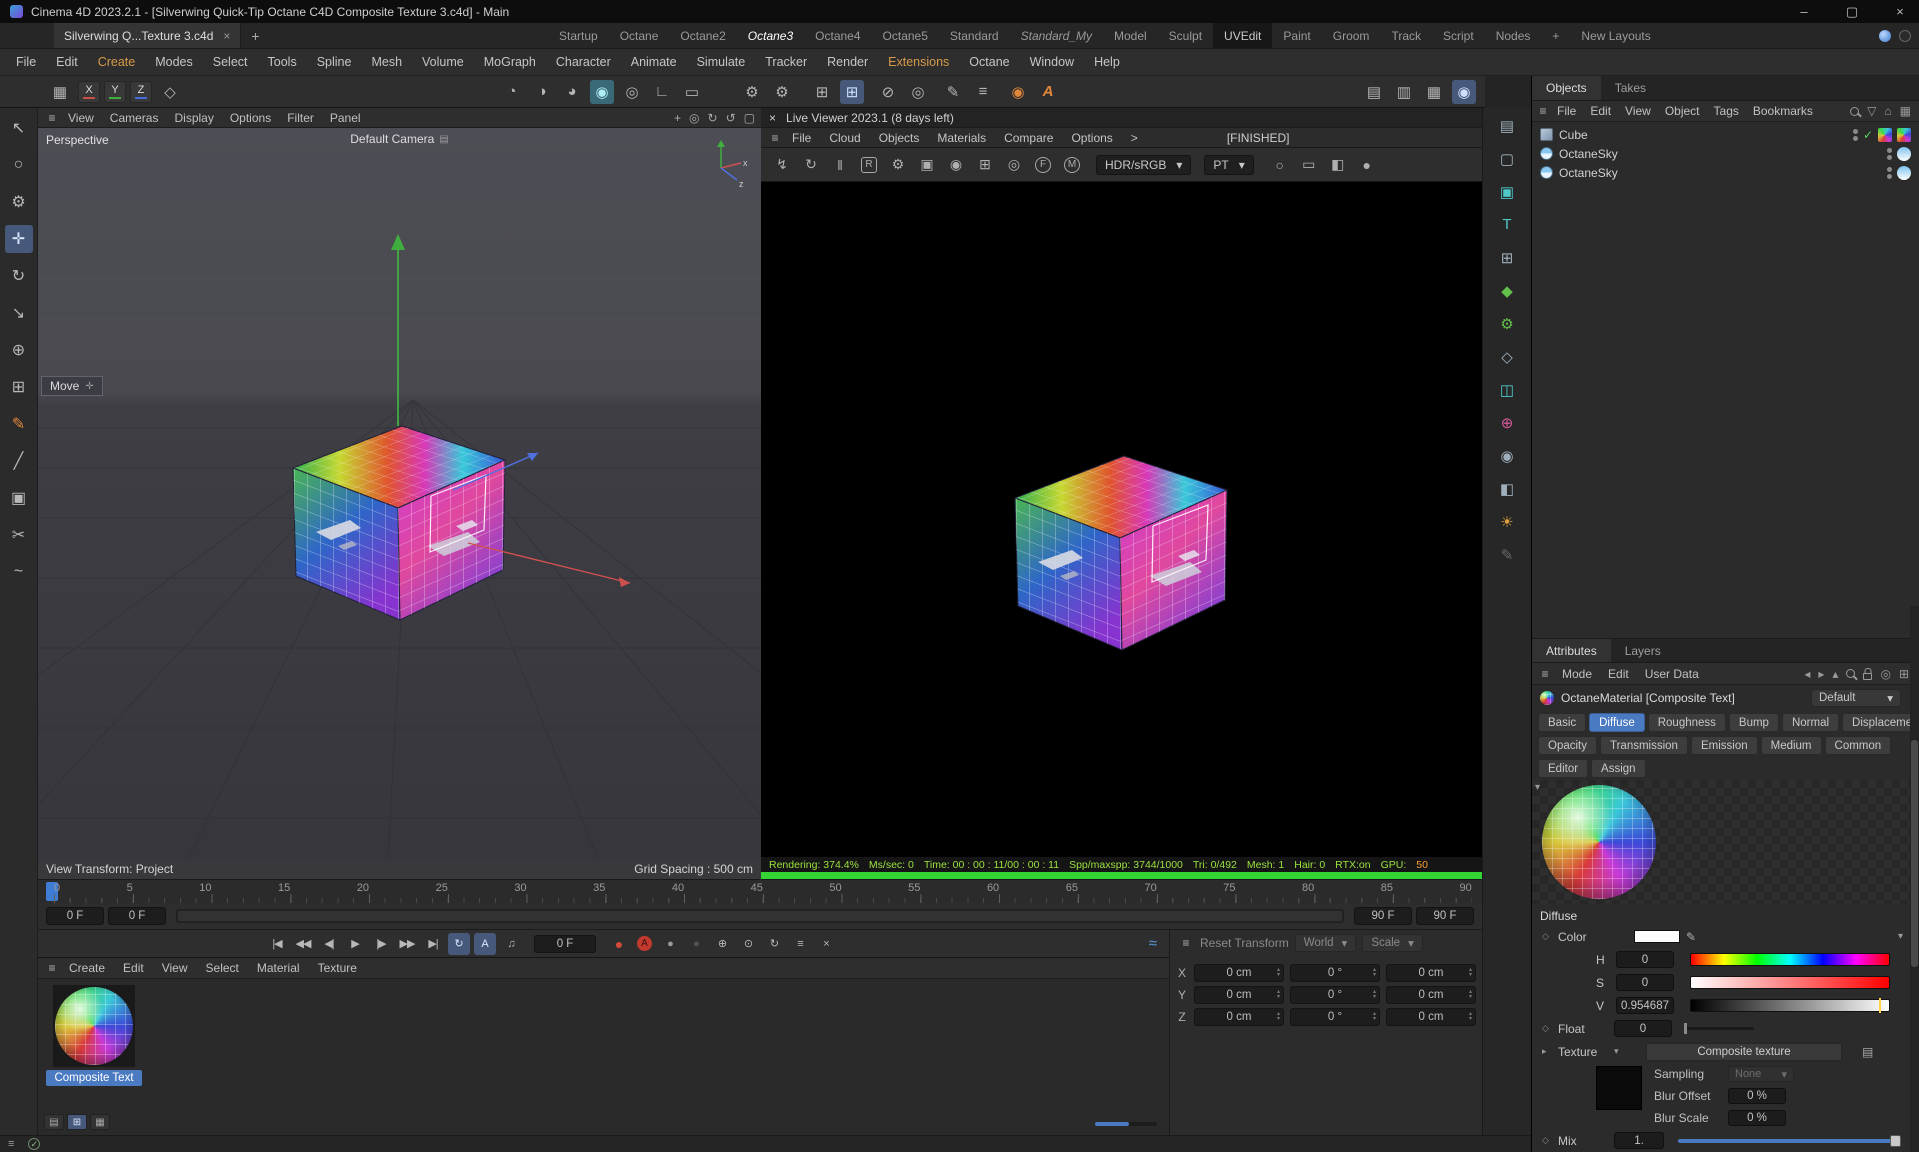 The height and width of the screenshot is (1152, 1919). What do you see at coordinates (1555, 35) in the screenshot?
I see `layout-tab: +` at bounding box center [1555, 35].